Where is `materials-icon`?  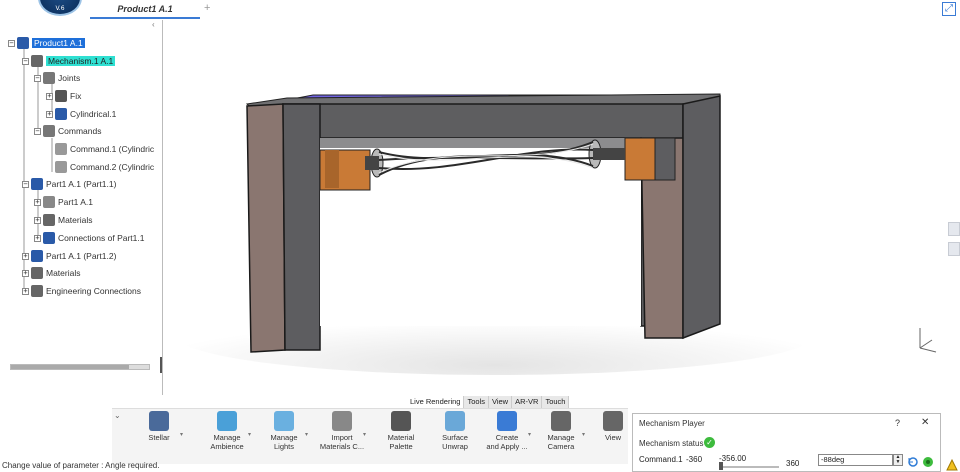 materials-icon is located at coordinates (37, 273).